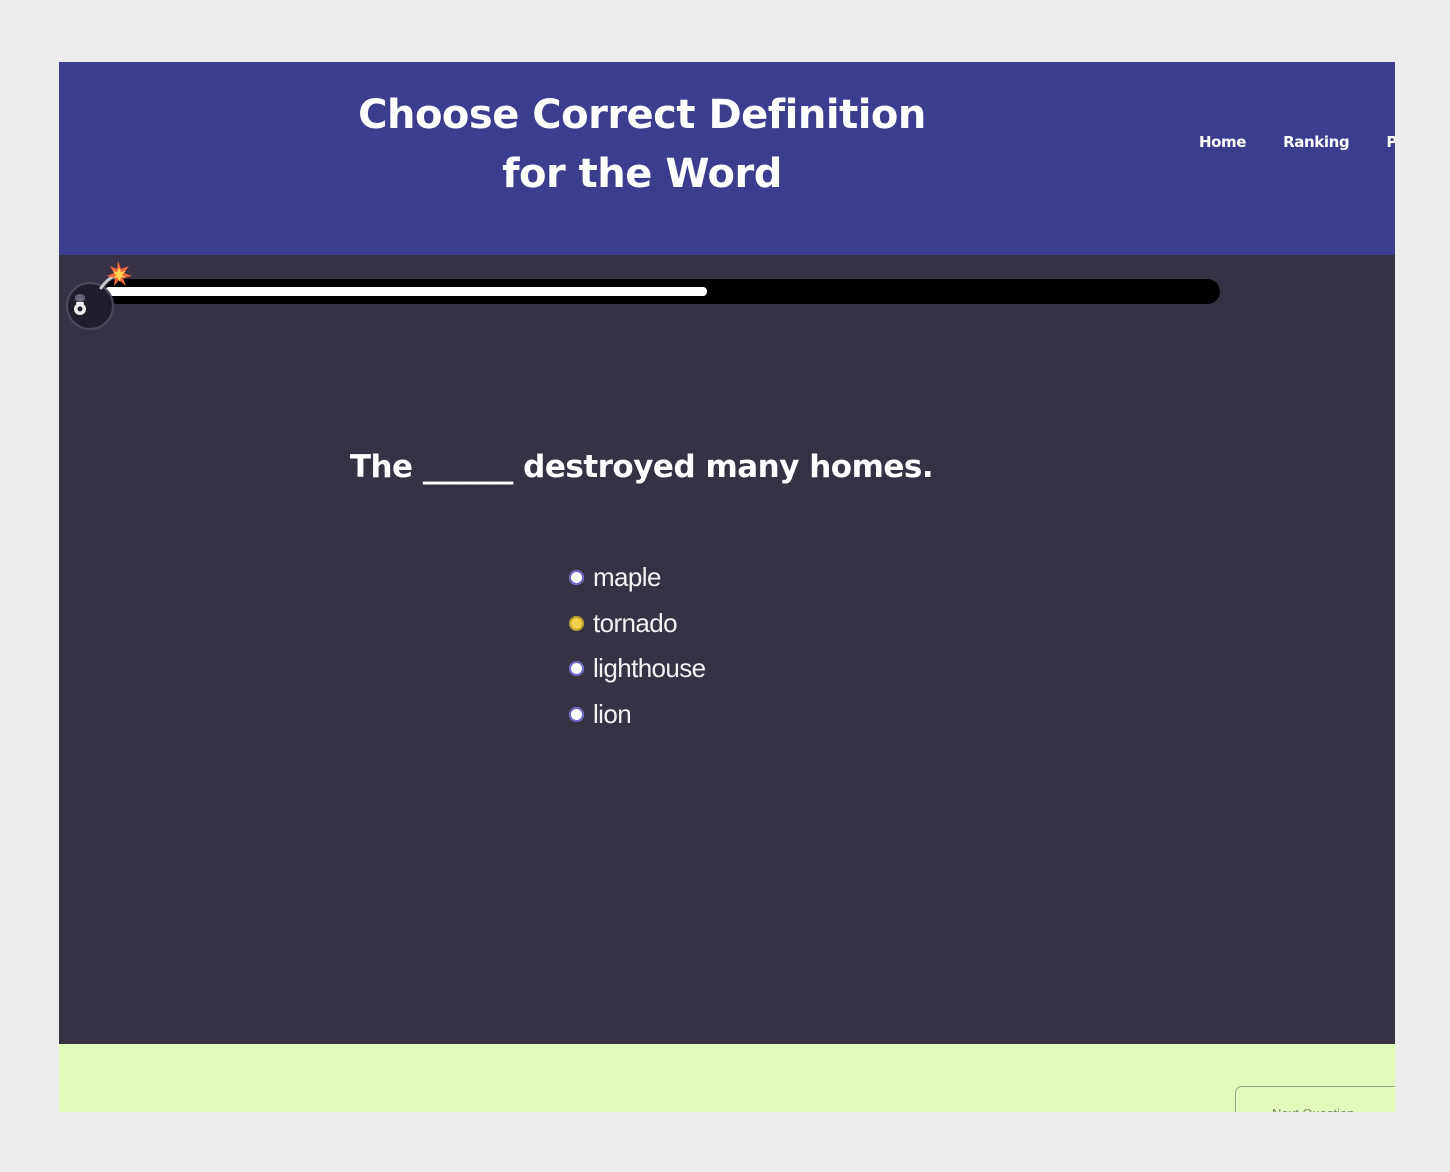 This screenshot has height=1172, width=1450. I want to click on bomb-icon, so click(99, 295).